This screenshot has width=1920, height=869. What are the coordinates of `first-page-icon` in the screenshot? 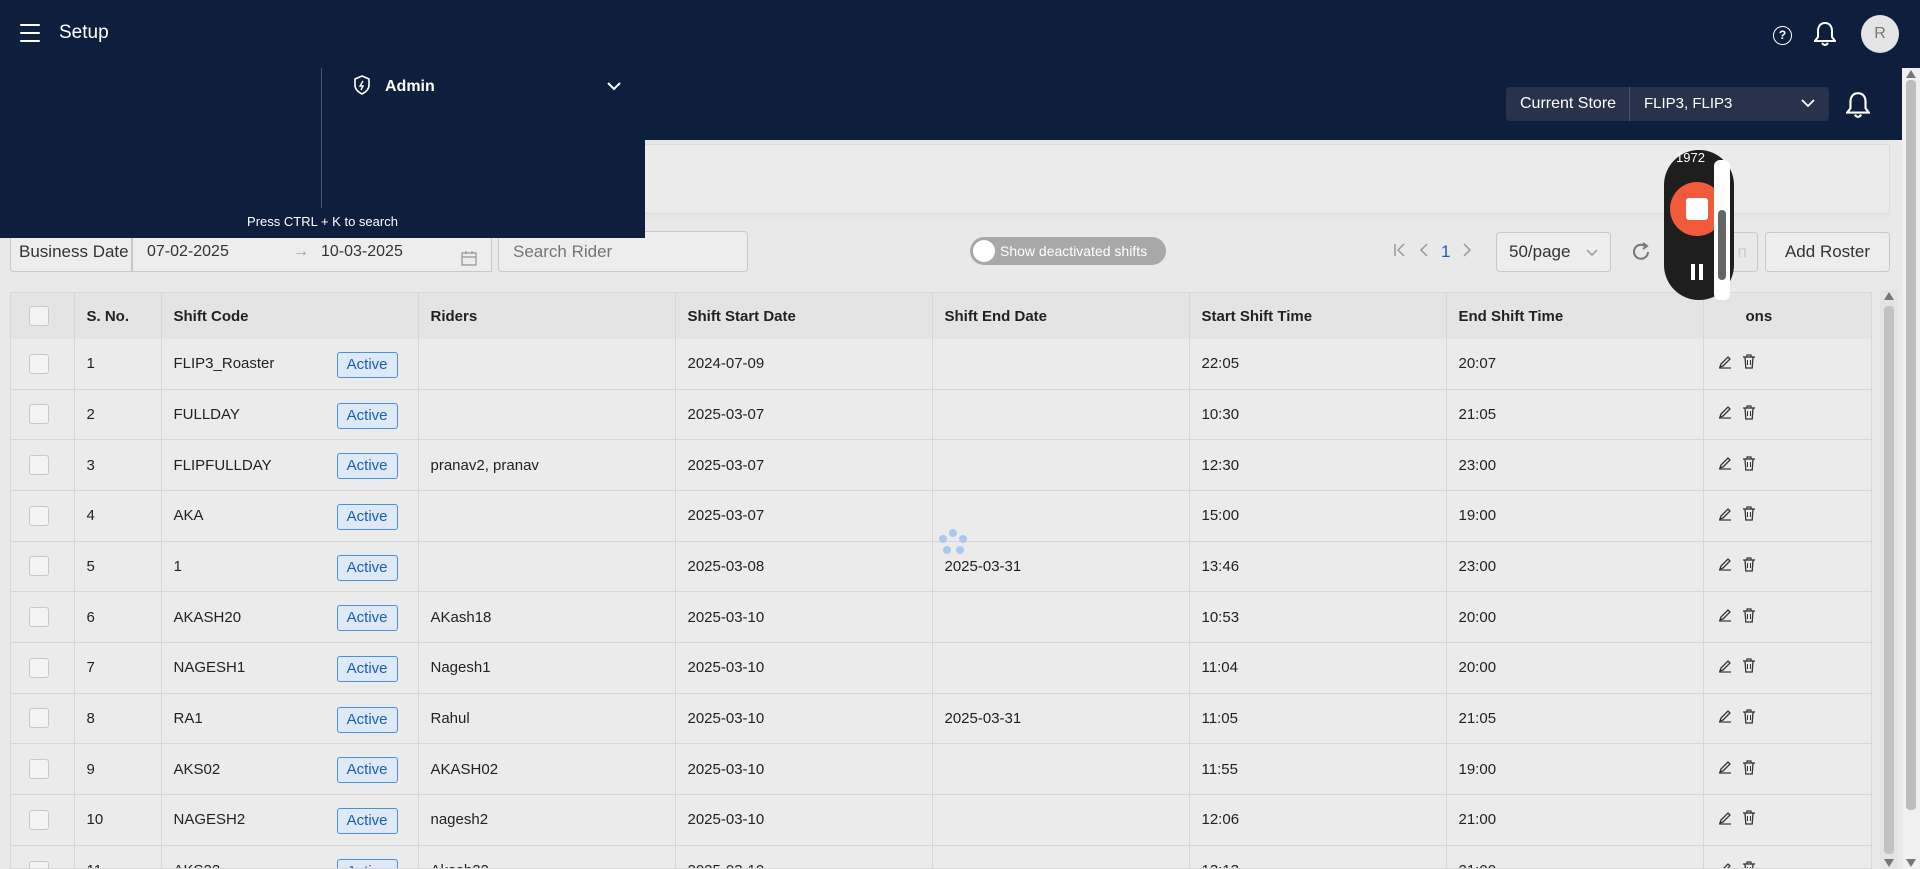 It's located at (1400, 252).